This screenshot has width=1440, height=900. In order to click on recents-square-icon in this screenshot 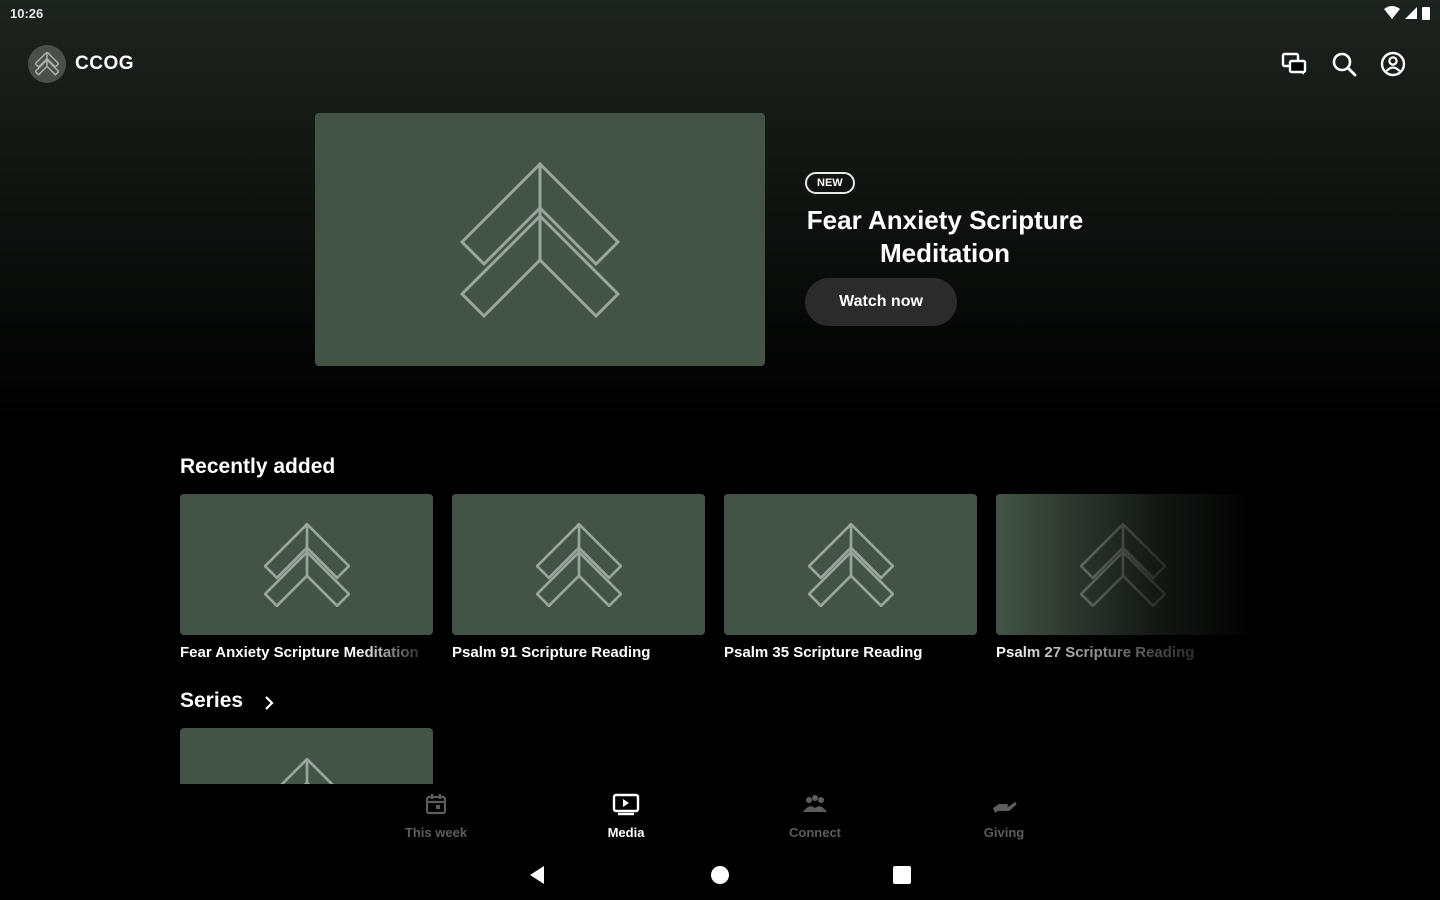, I will do `click(902, 875)`.